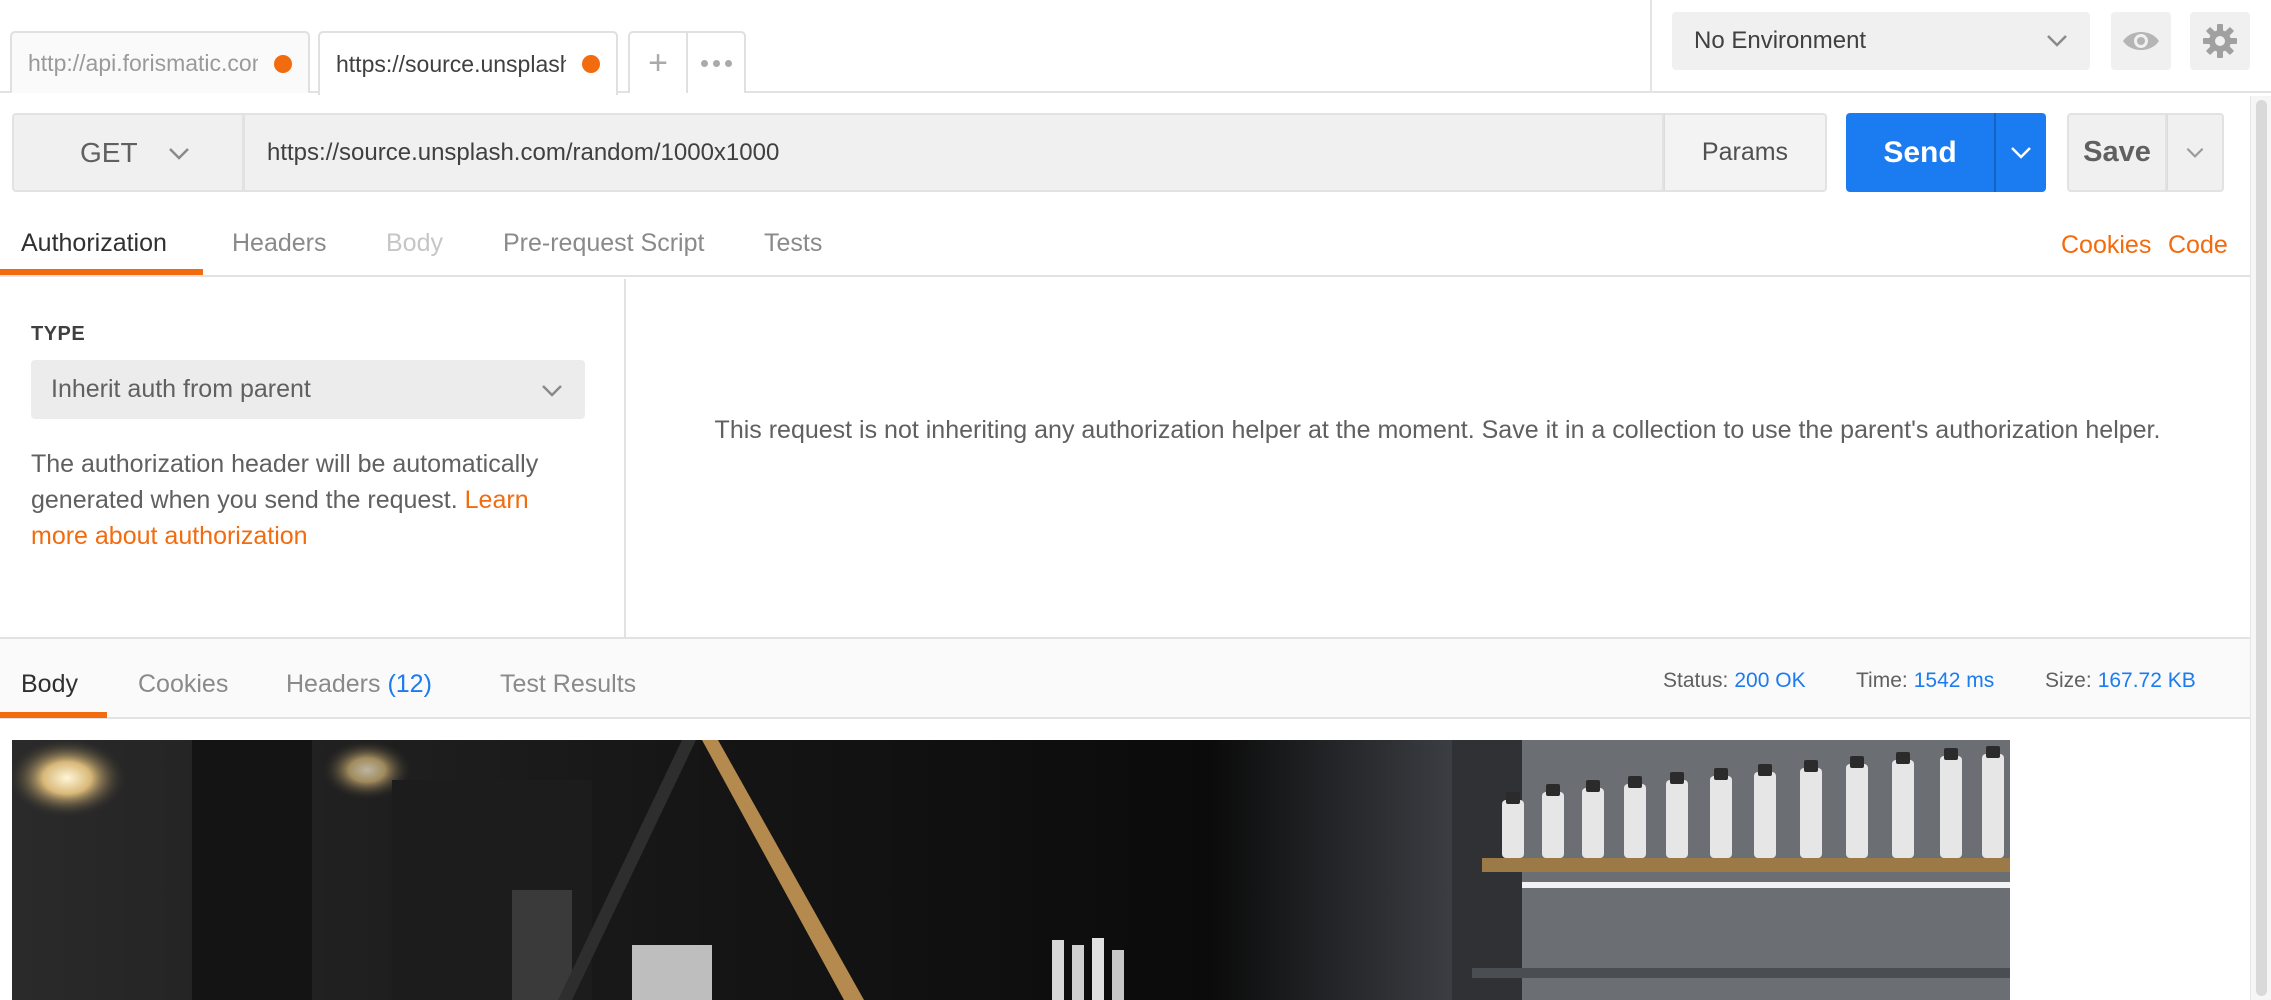  What do you see at coordinates (717, 62) in the screenshot?
I see `tab-more-button` at bounding box center [717, 62].